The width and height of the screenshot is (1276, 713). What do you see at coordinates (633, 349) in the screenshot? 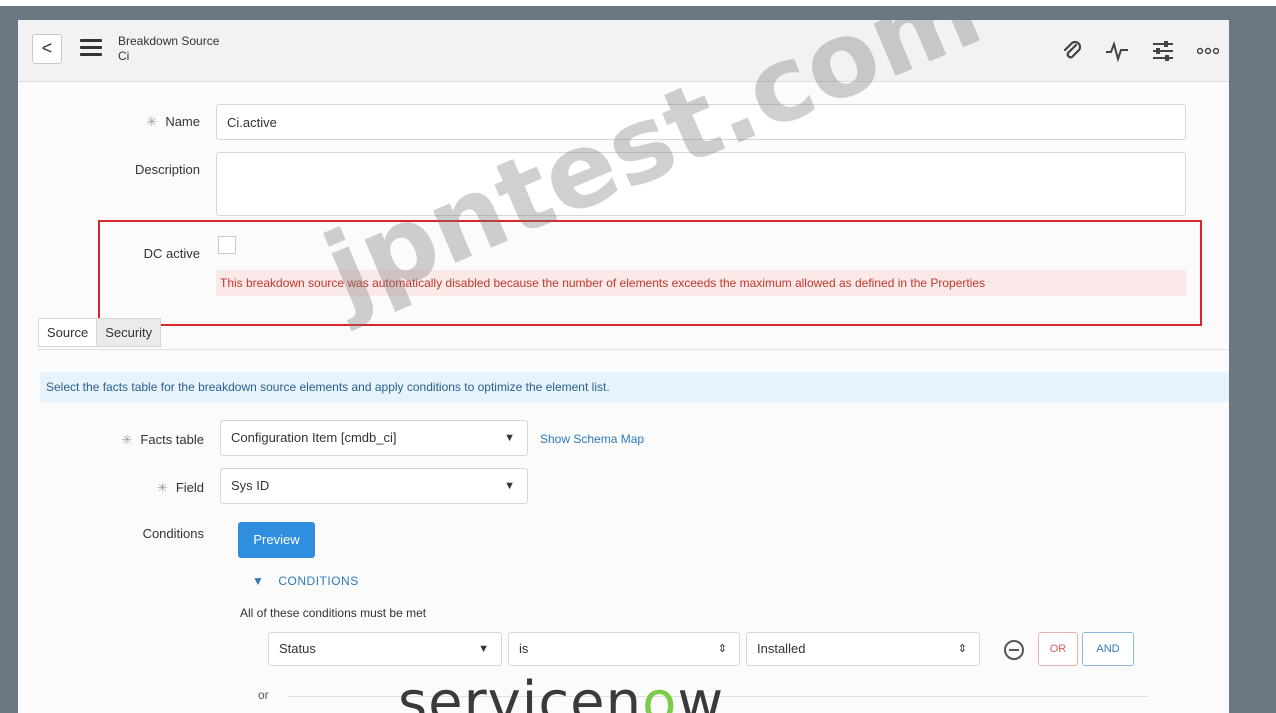
I see `tab-divider` at bounding box center [633, 349].